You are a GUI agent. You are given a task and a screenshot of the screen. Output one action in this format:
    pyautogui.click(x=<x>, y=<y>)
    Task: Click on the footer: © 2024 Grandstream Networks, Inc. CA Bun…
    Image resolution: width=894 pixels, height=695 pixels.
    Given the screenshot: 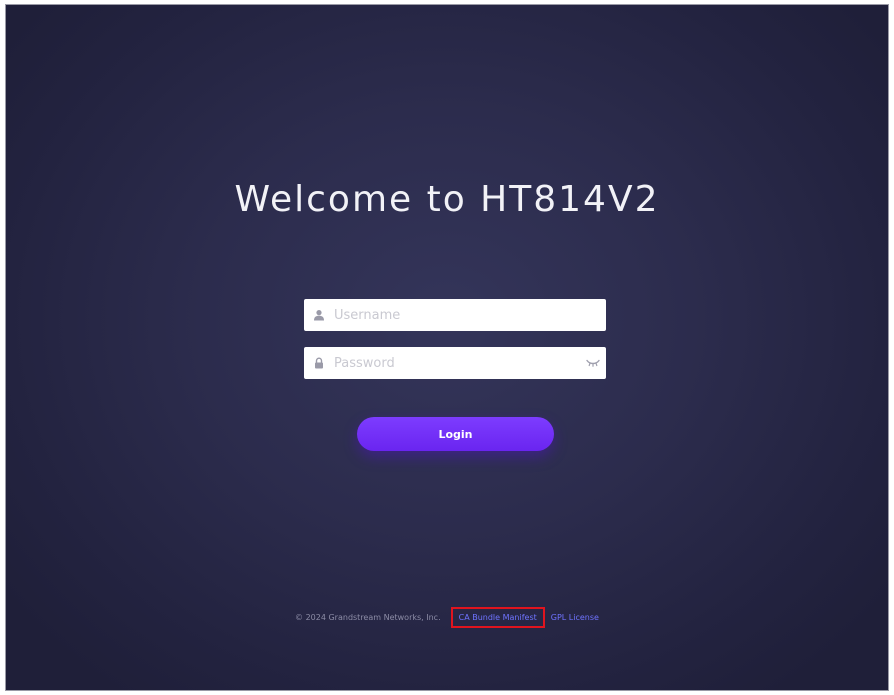 What is the action you would take?
    pyautogui.click(x=447, y=617)
    